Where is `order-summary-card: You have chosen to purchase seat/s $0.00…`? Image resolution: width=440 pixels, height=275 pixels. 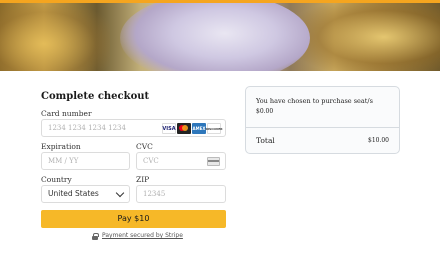
order-summary-card: You have chosen to purchase seat/s $0.00… is located at coordinates (322, 120).